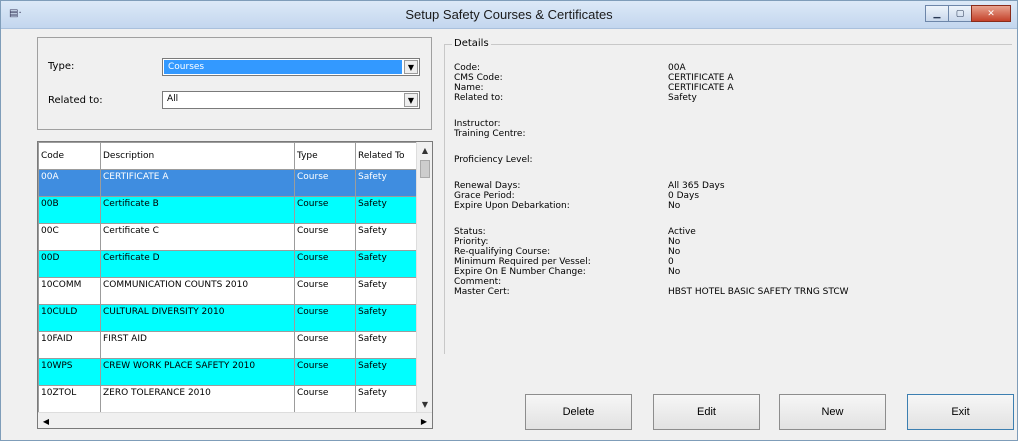 This screenshot has height=441, width=1018. What do you see at coordinates (937, 13) in the screenshot?
I see `minimize-icon: ▁` at bounding box center [937, 13].